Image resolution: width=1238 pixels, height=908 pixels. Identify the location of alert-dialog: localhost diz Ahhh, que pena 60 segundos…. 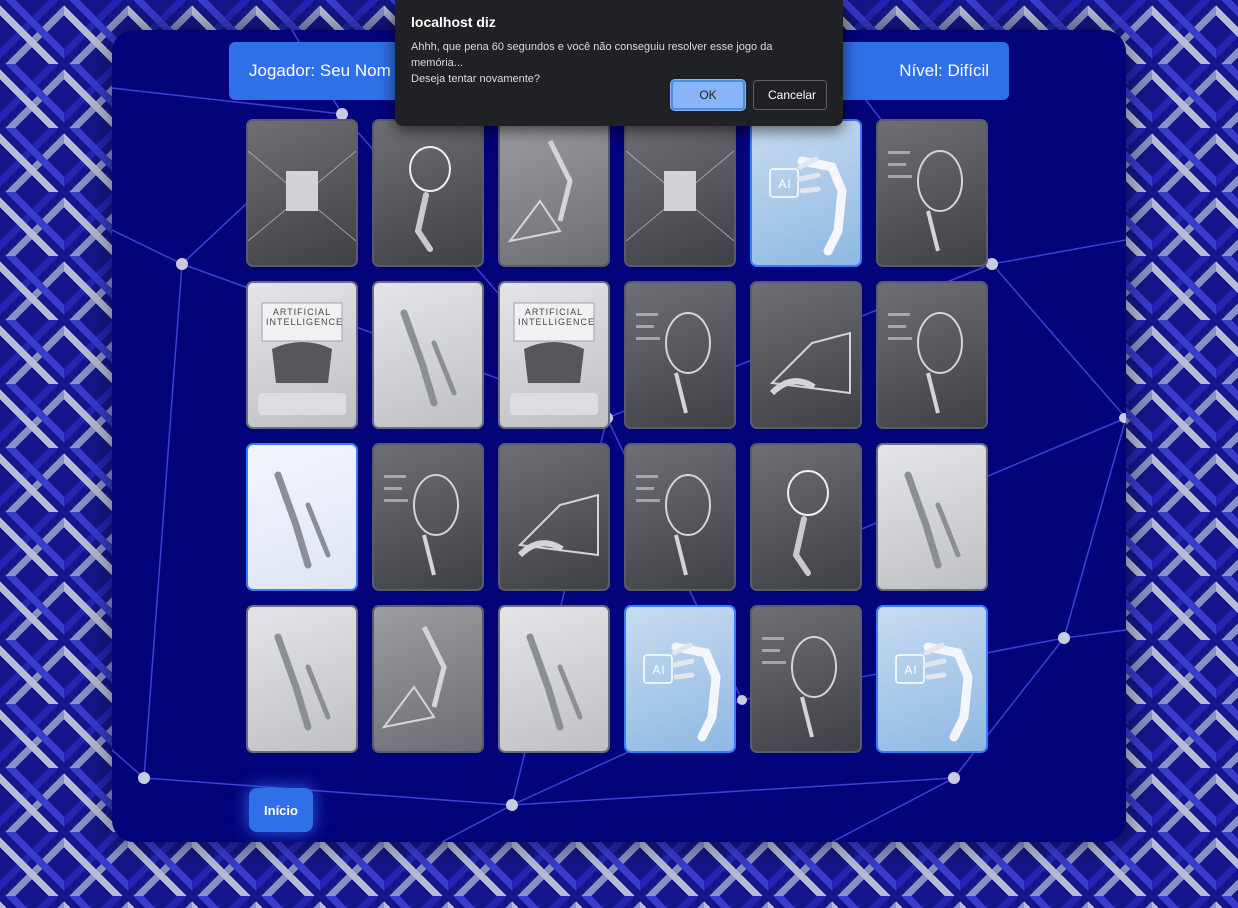
(619, 63).